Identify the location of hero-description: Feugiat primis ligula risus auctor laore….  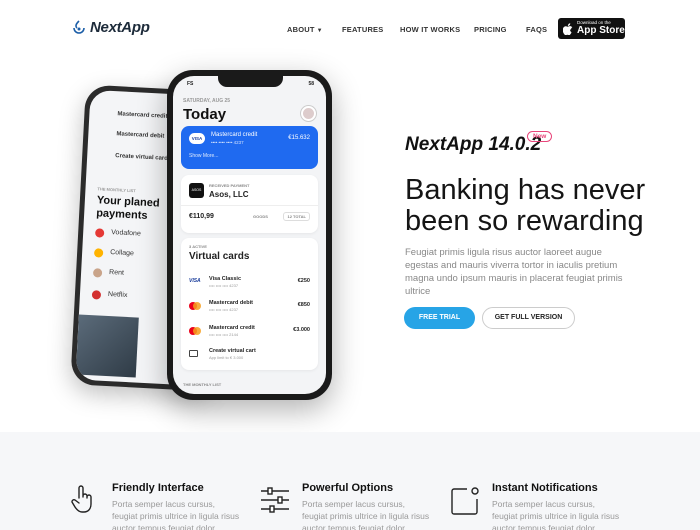
(514, 272).